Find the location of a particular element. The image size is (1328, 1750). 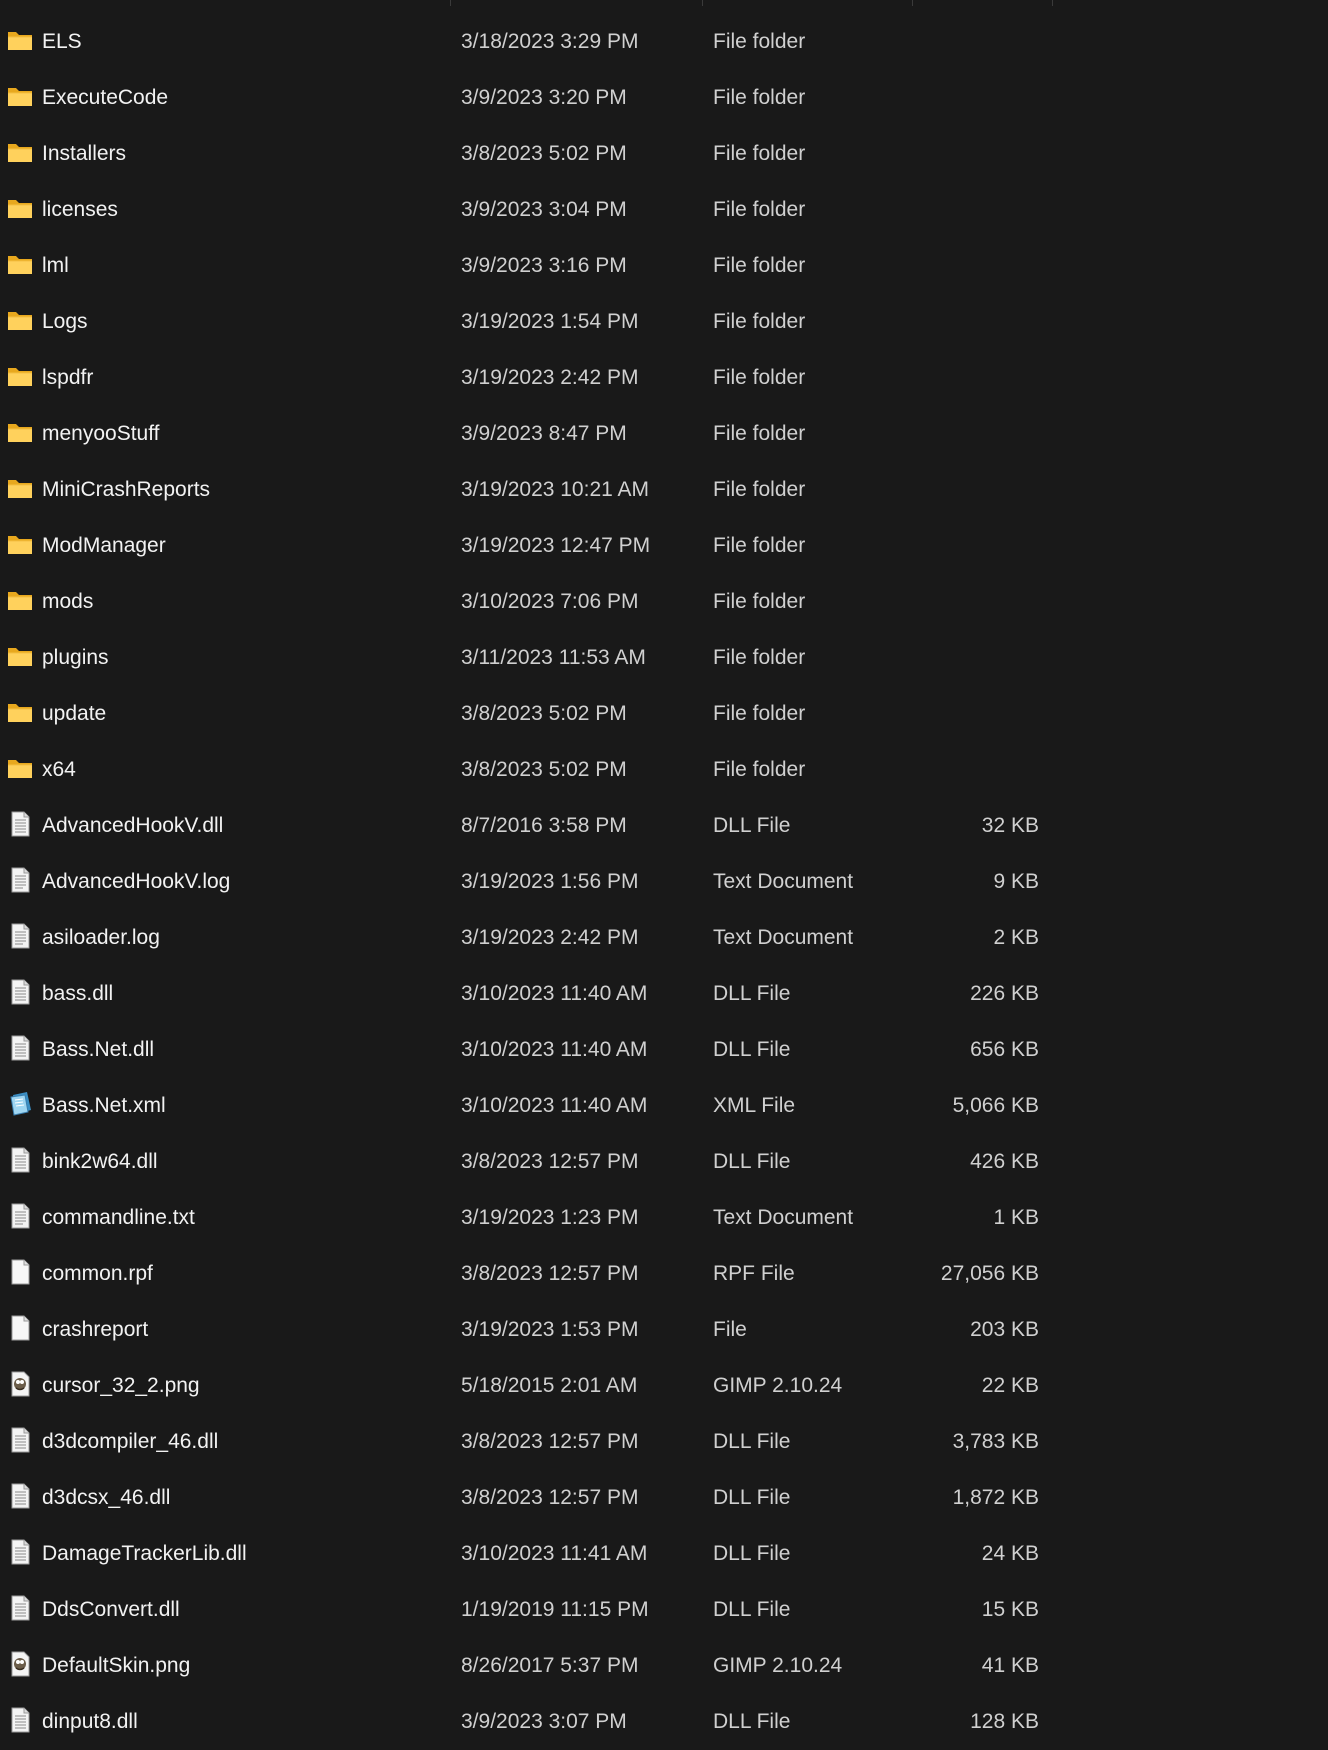

file-row: ExecuteCode 3/9/2023 3:20 PM File folder is located at coordinates (664, 98).